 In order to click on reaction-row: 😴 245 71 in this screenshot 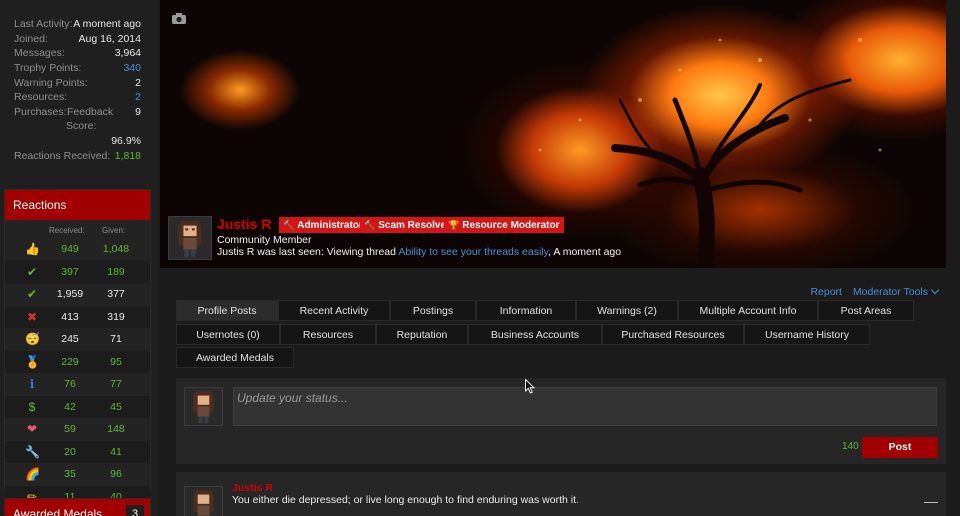, I will do `click(77, 339)`.